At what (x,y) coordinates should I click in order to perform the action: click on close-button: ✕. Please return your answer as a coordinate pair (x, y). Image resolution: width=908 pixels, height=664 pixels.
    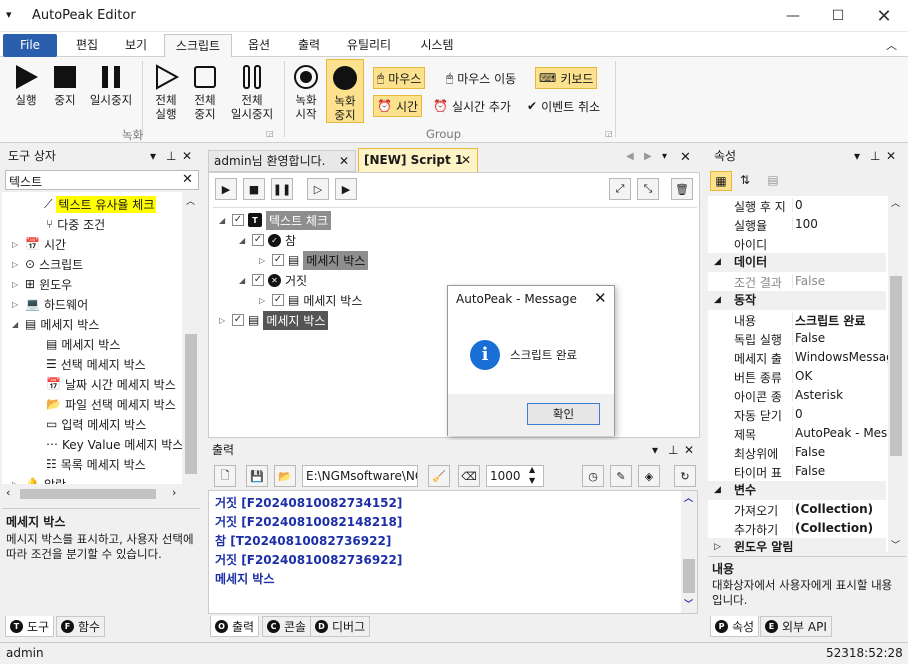
    Looking at the image, I should click on (884, 16).